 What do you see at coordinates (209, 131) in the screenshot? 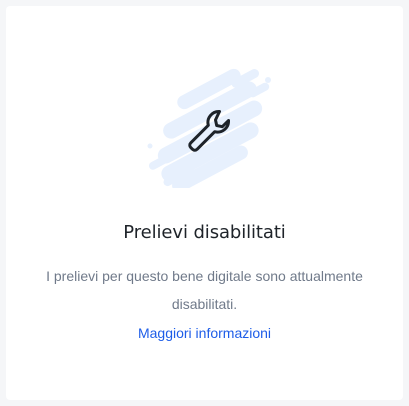
I see `wrench-icon` at bounding box center [209, 131].